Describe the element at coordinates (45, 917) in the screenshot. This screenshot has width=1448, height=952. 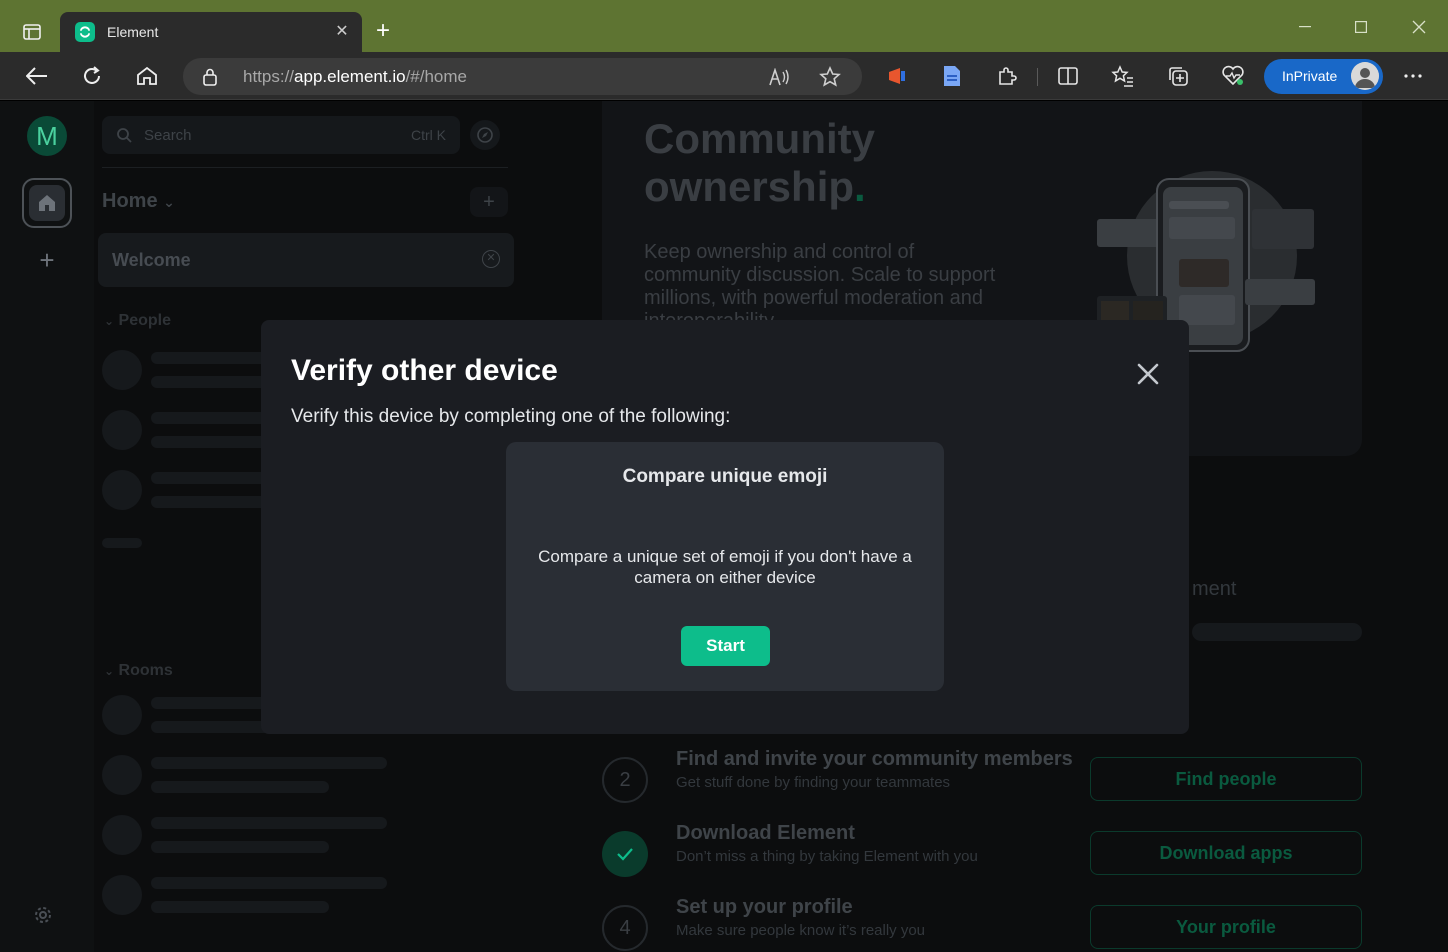
I see `quick-settings-icon` at that location.